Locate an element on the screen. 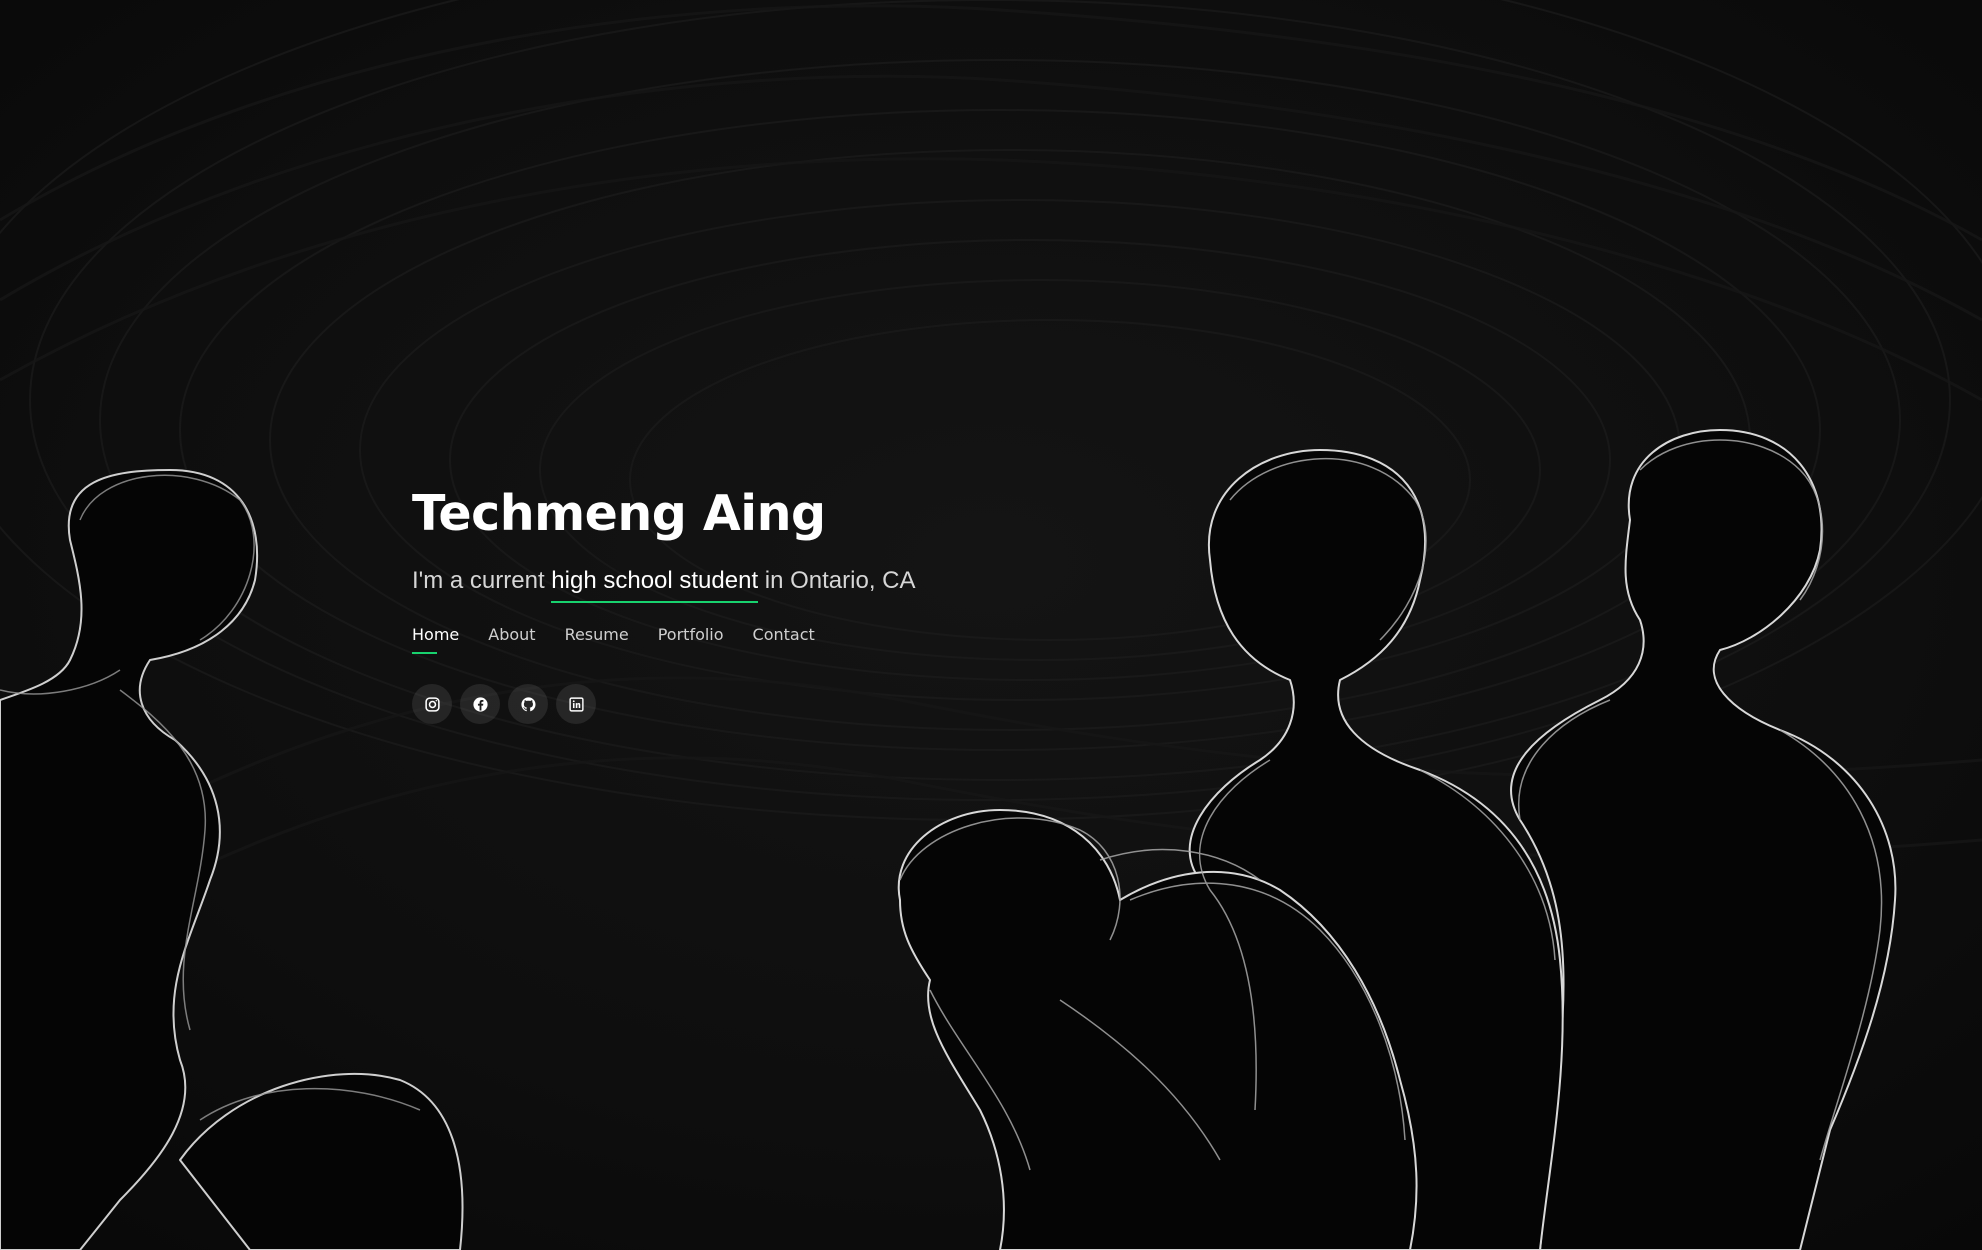 This screenshot has width=1982, height=1250. nav-item-contact: Contact is located at coordinates (784, 639).